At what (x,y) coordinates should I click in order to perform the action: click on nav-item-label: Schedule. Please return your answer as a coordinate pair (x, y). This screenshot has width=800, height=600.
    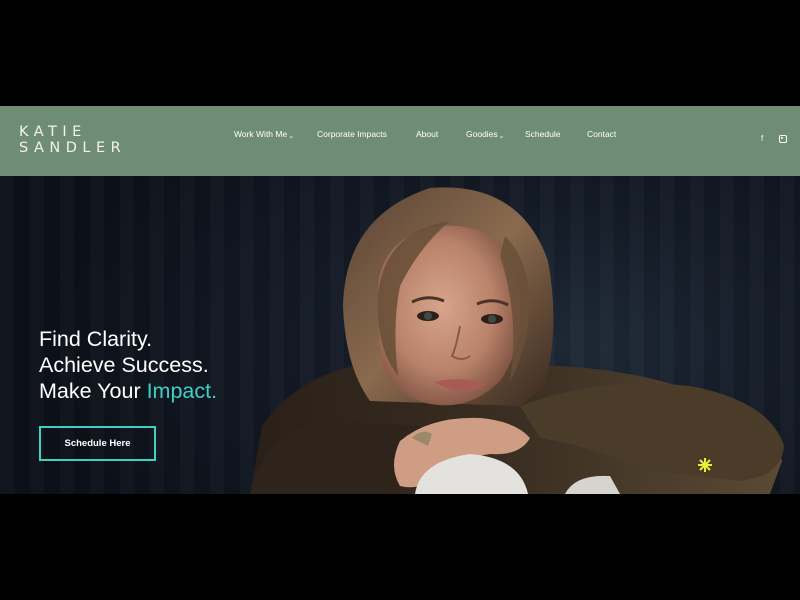
    Looking at the image, I should click on (543, 134).